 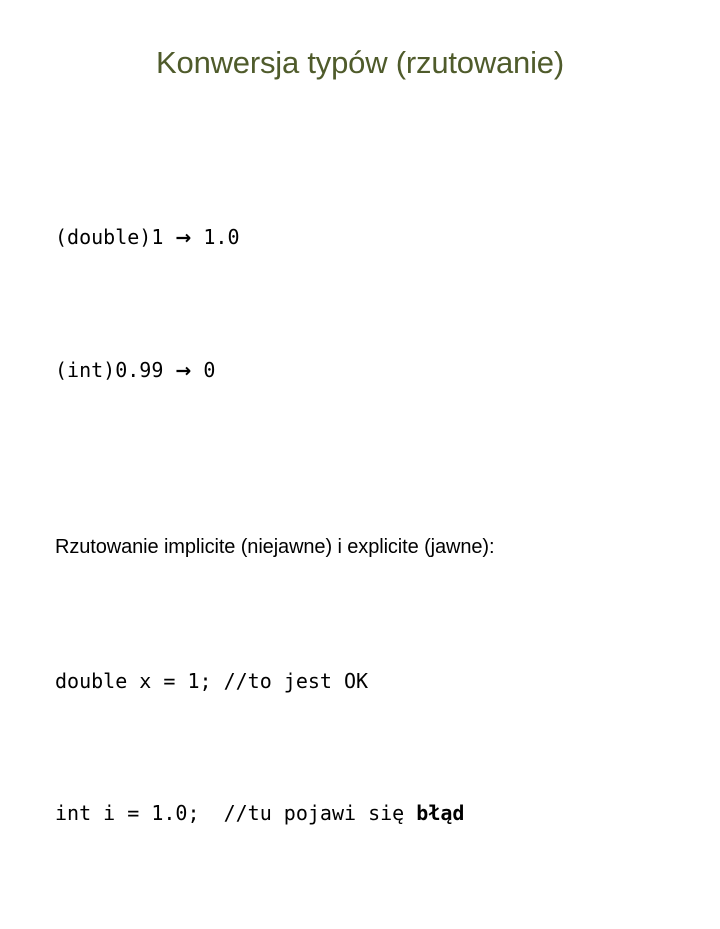 What do you see at coordinates (320, 813) in the screenshot?
I see `code-comment: //tu pojawi się` at bounding box center [320, 813].